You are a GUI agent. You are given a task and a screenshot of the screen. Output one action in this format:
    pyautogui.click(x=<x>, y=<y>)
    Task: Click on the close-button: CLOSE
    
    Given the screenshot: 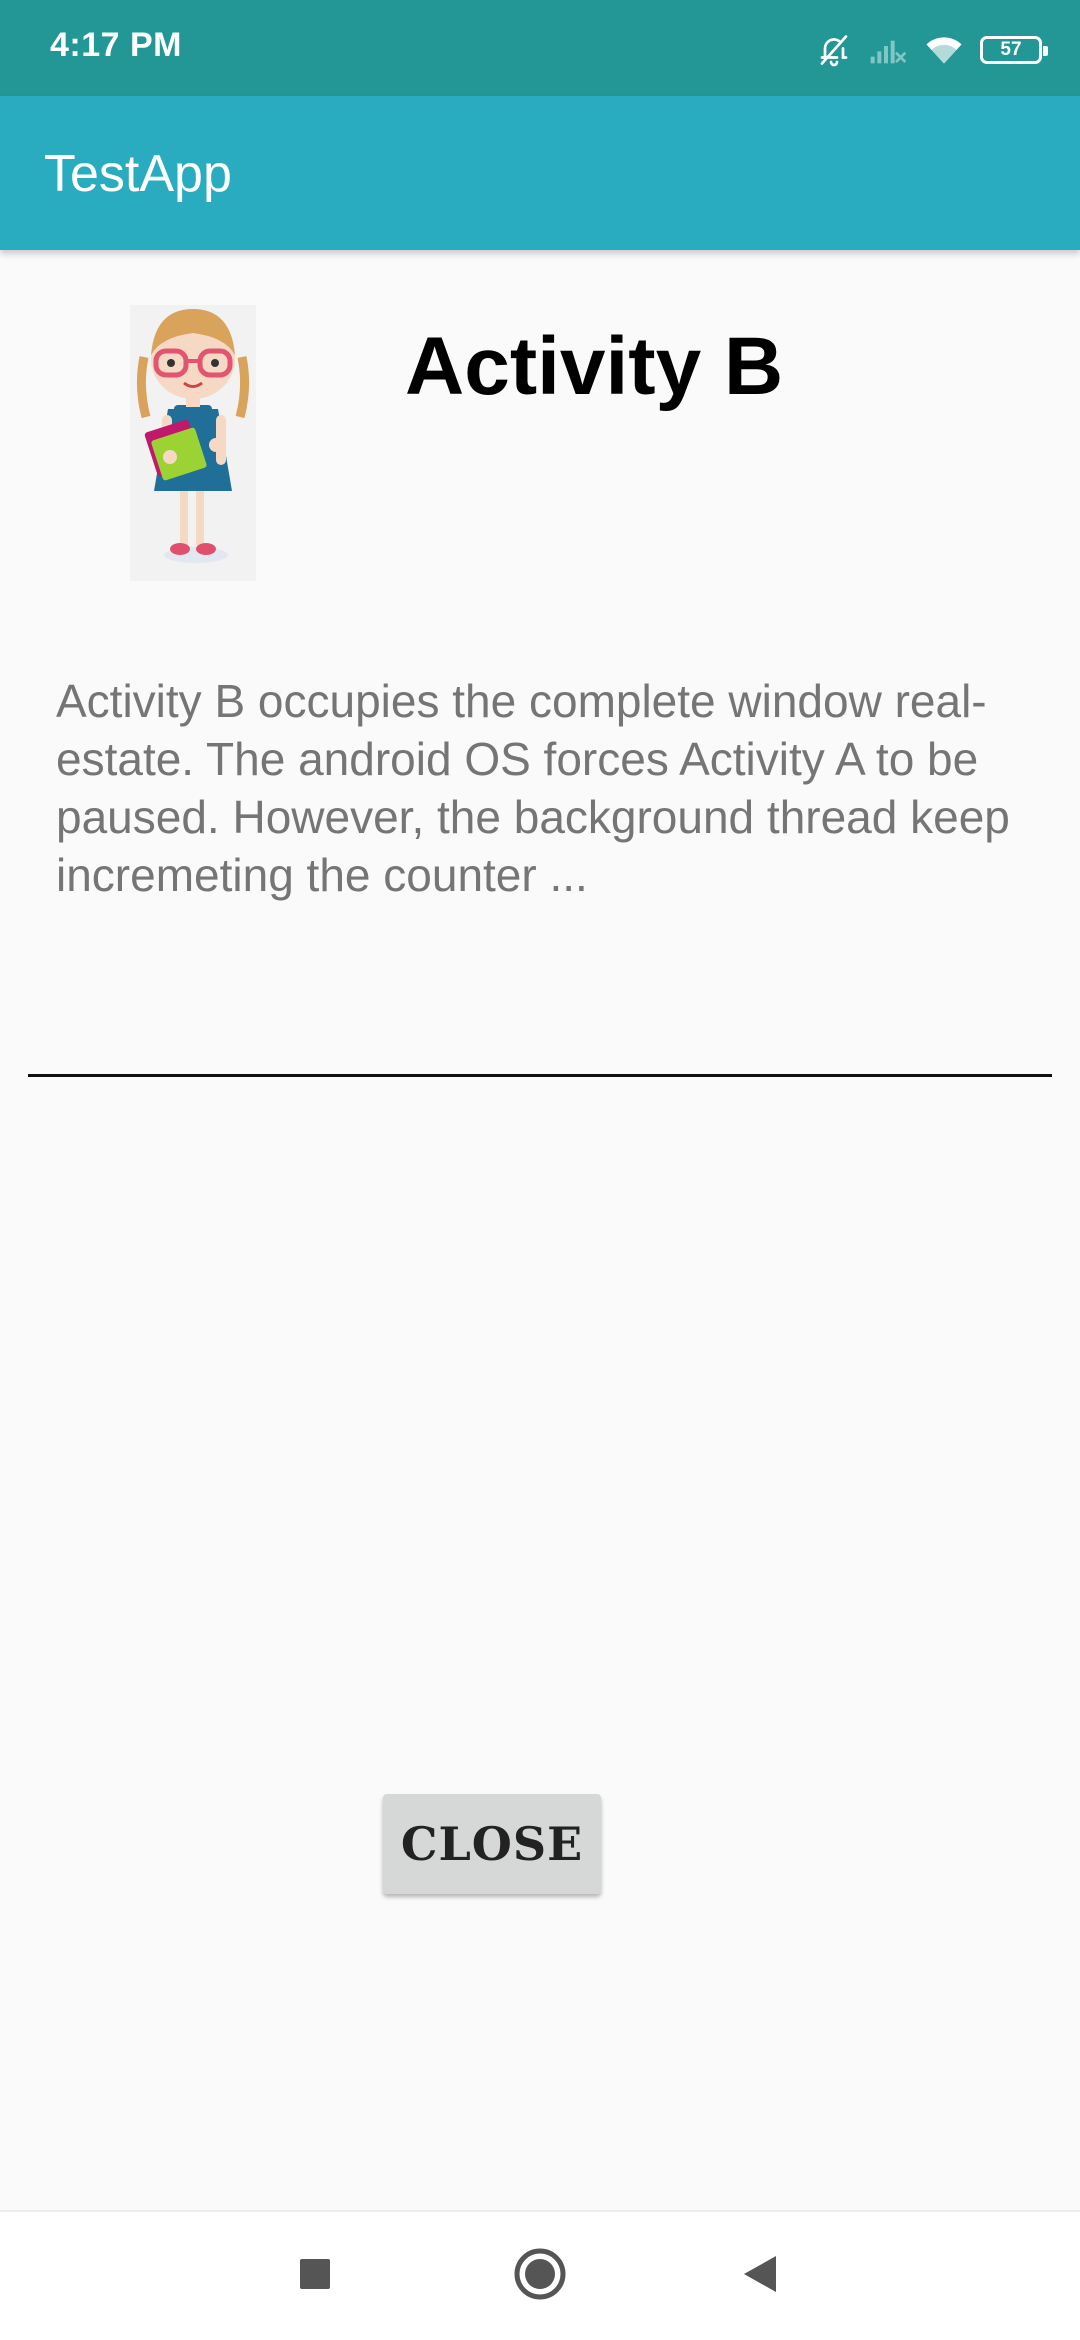 What is the action you would take?
    pyautogui.click(x=492, y=1844)
    